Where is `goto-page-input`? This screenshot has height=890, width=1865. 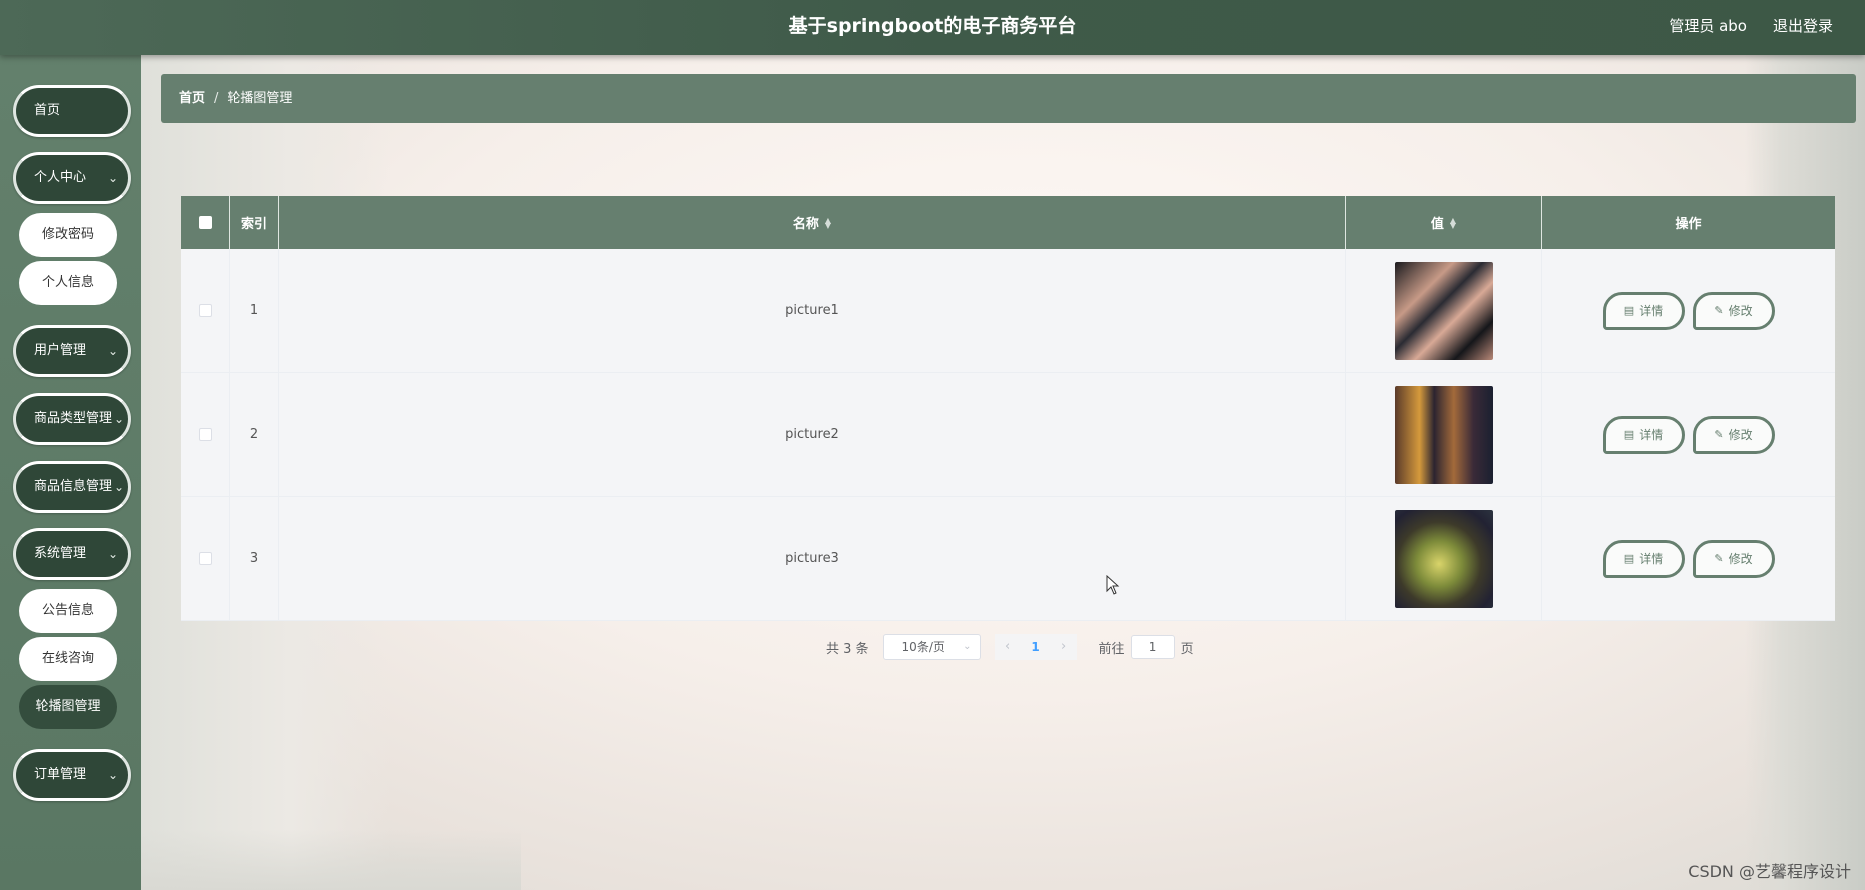
goto-page-input is located at coordinates (1152, 647).